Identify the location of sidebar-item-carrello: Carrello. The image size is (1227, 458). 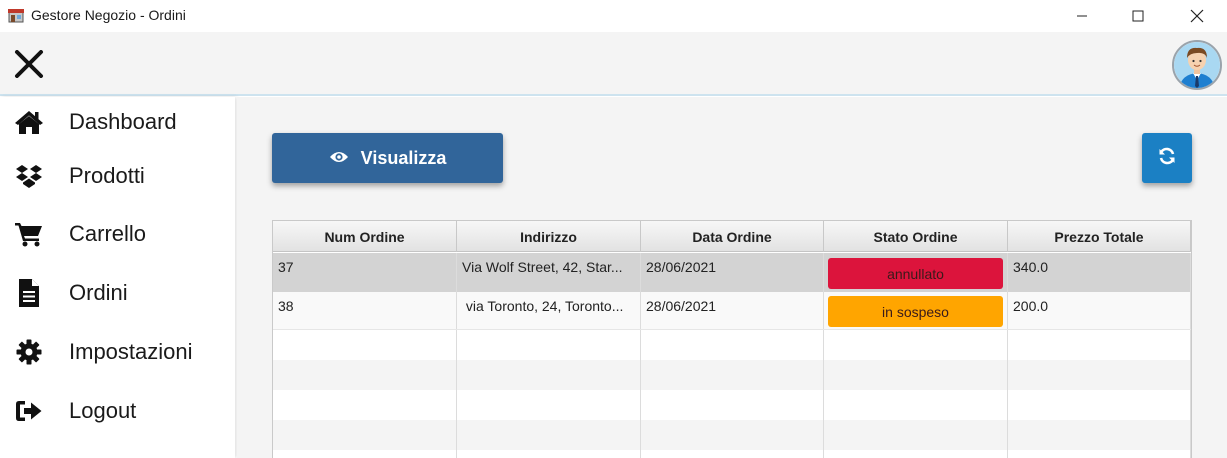
(117, 234).